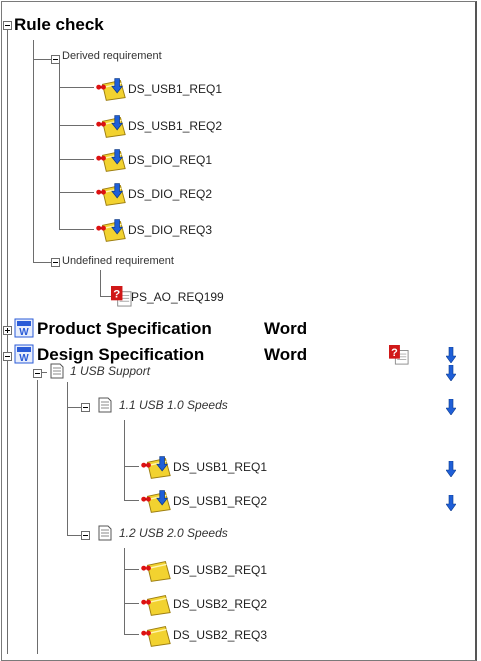  What do you see at coordinates (118, 261) in the screenshot?
I see `undefined-requirement-node: Undefined requirement` at bounding box center [118, 261].